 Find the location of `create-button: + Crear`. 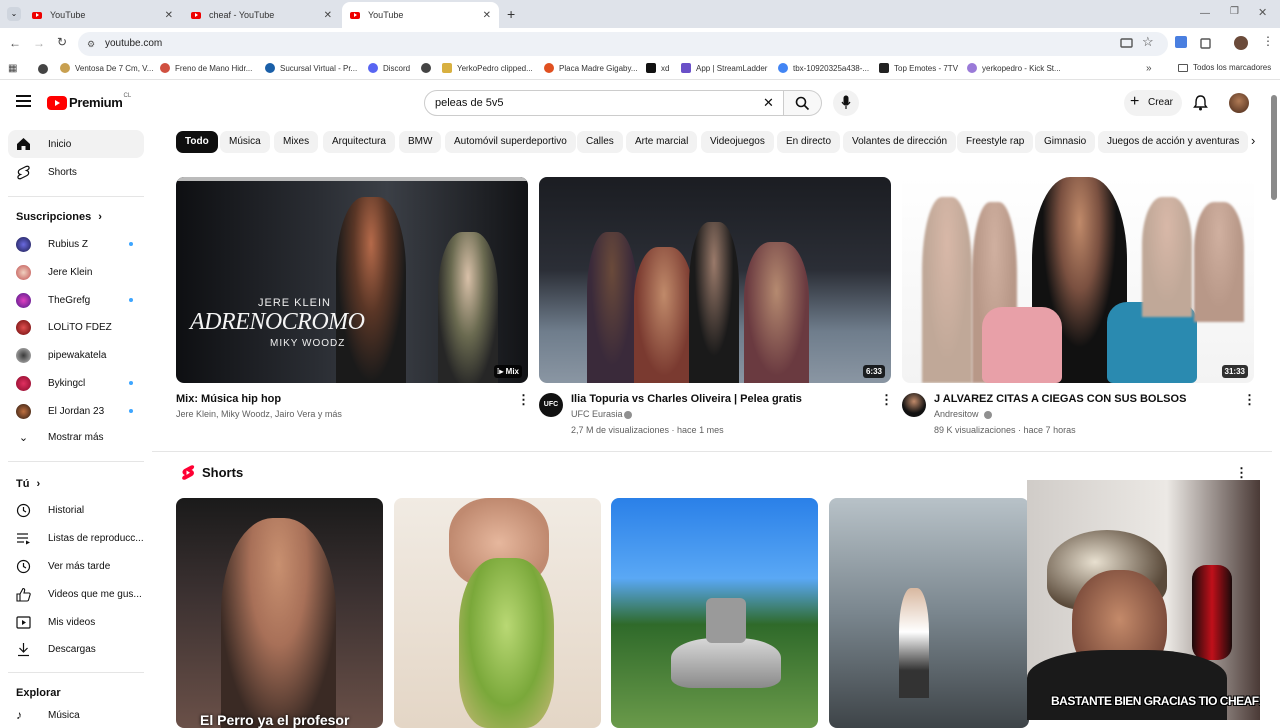

create-button: + Crear is located at coordinates (1153, 103).